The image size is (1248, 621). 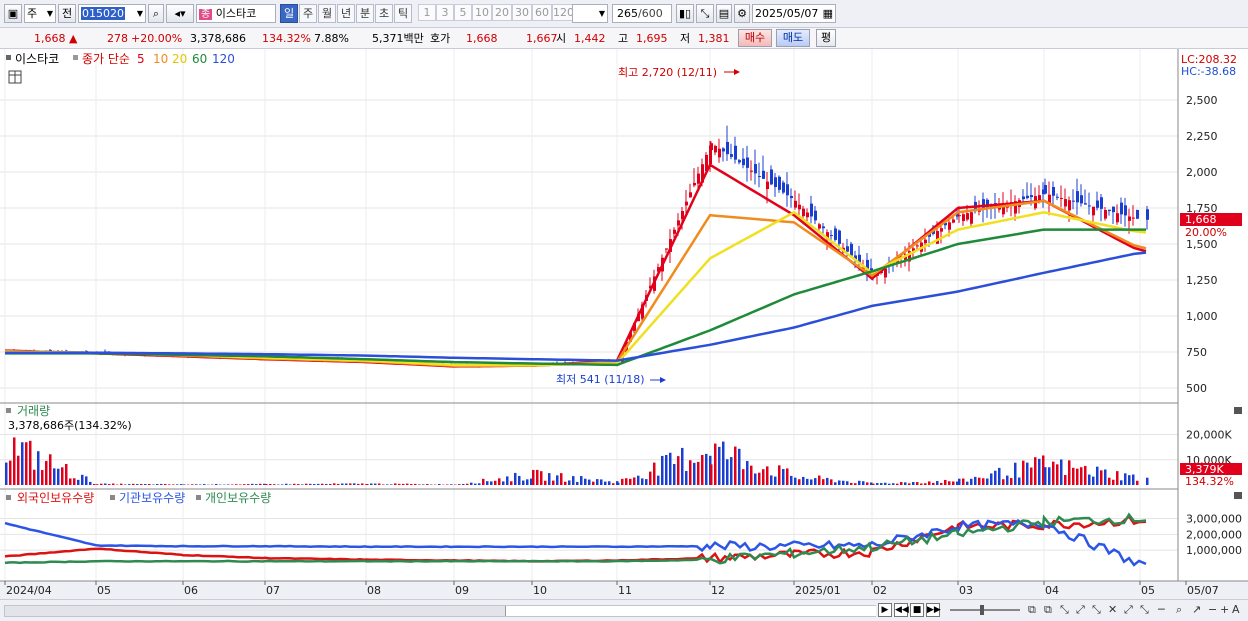 I want to click on stock-code-input: 015020 ▼, so click(x=112, y=13).